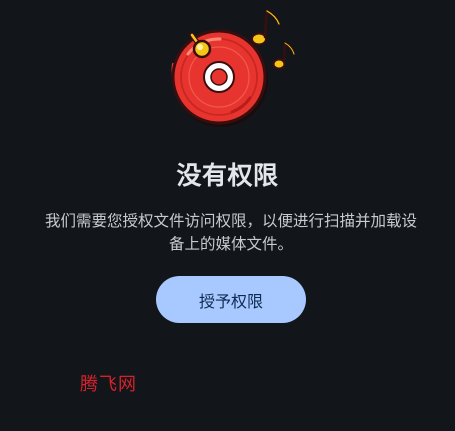  I want to click on music-record-icon, so click(233, 68).